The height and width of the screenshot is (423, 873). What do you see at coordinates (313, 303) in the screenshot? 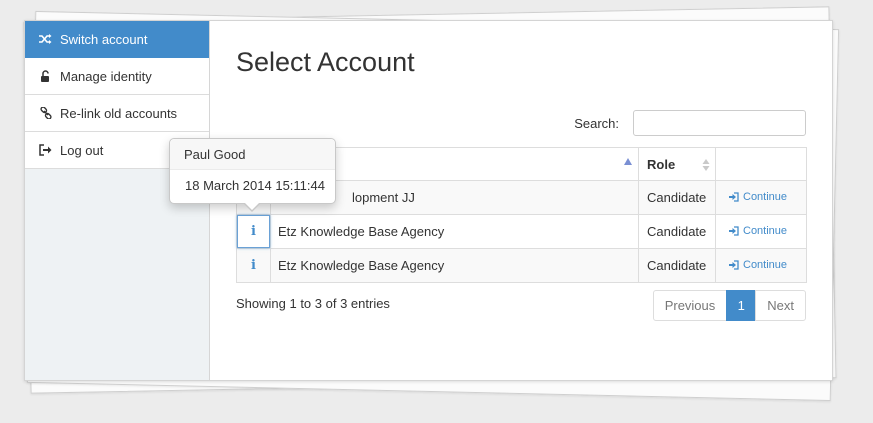
I see `table-info: Showing 1 to 3 of 3 entries` at bounding box center [313, 303].